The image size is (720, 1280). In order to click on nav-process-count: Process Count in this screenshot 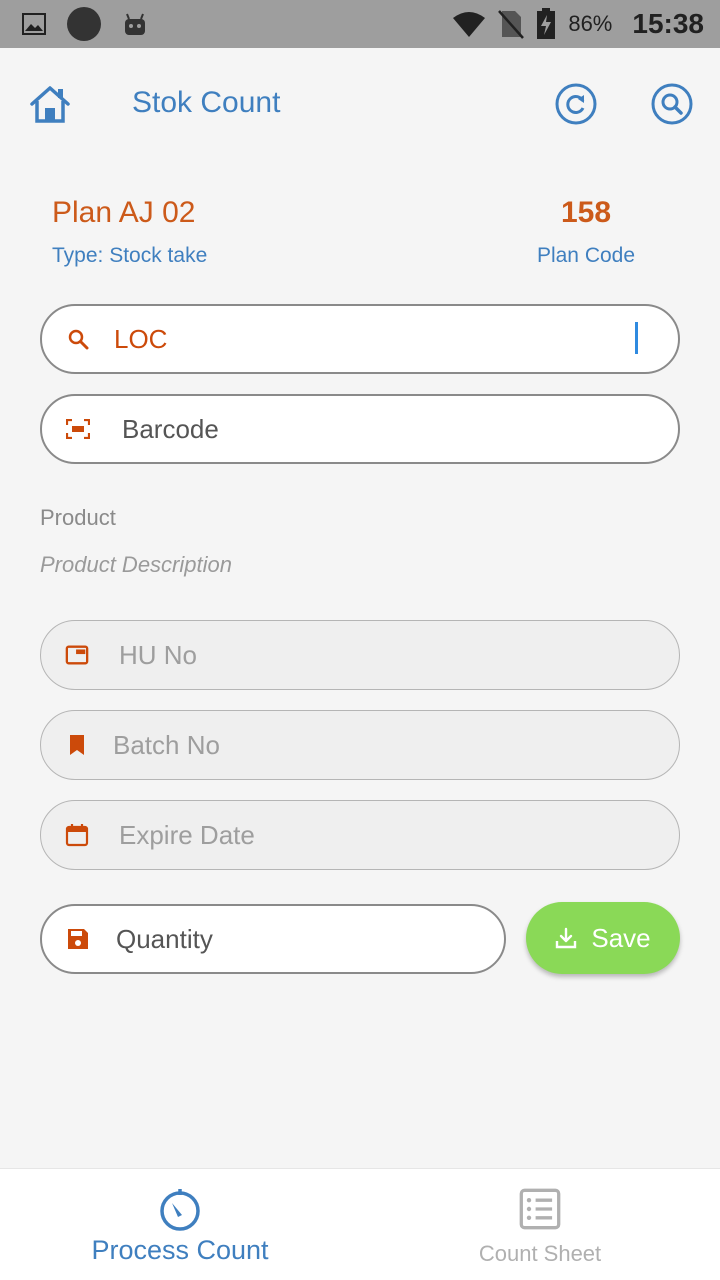, I will do `click(180, 1224)`.